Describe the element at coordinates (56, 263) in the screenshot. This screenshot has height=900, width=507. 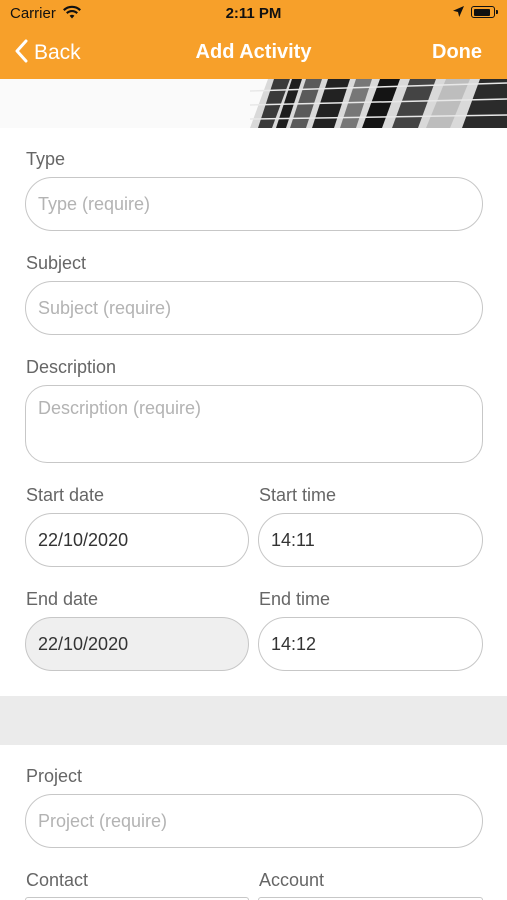
I see `subject-label: Subject` at that location.